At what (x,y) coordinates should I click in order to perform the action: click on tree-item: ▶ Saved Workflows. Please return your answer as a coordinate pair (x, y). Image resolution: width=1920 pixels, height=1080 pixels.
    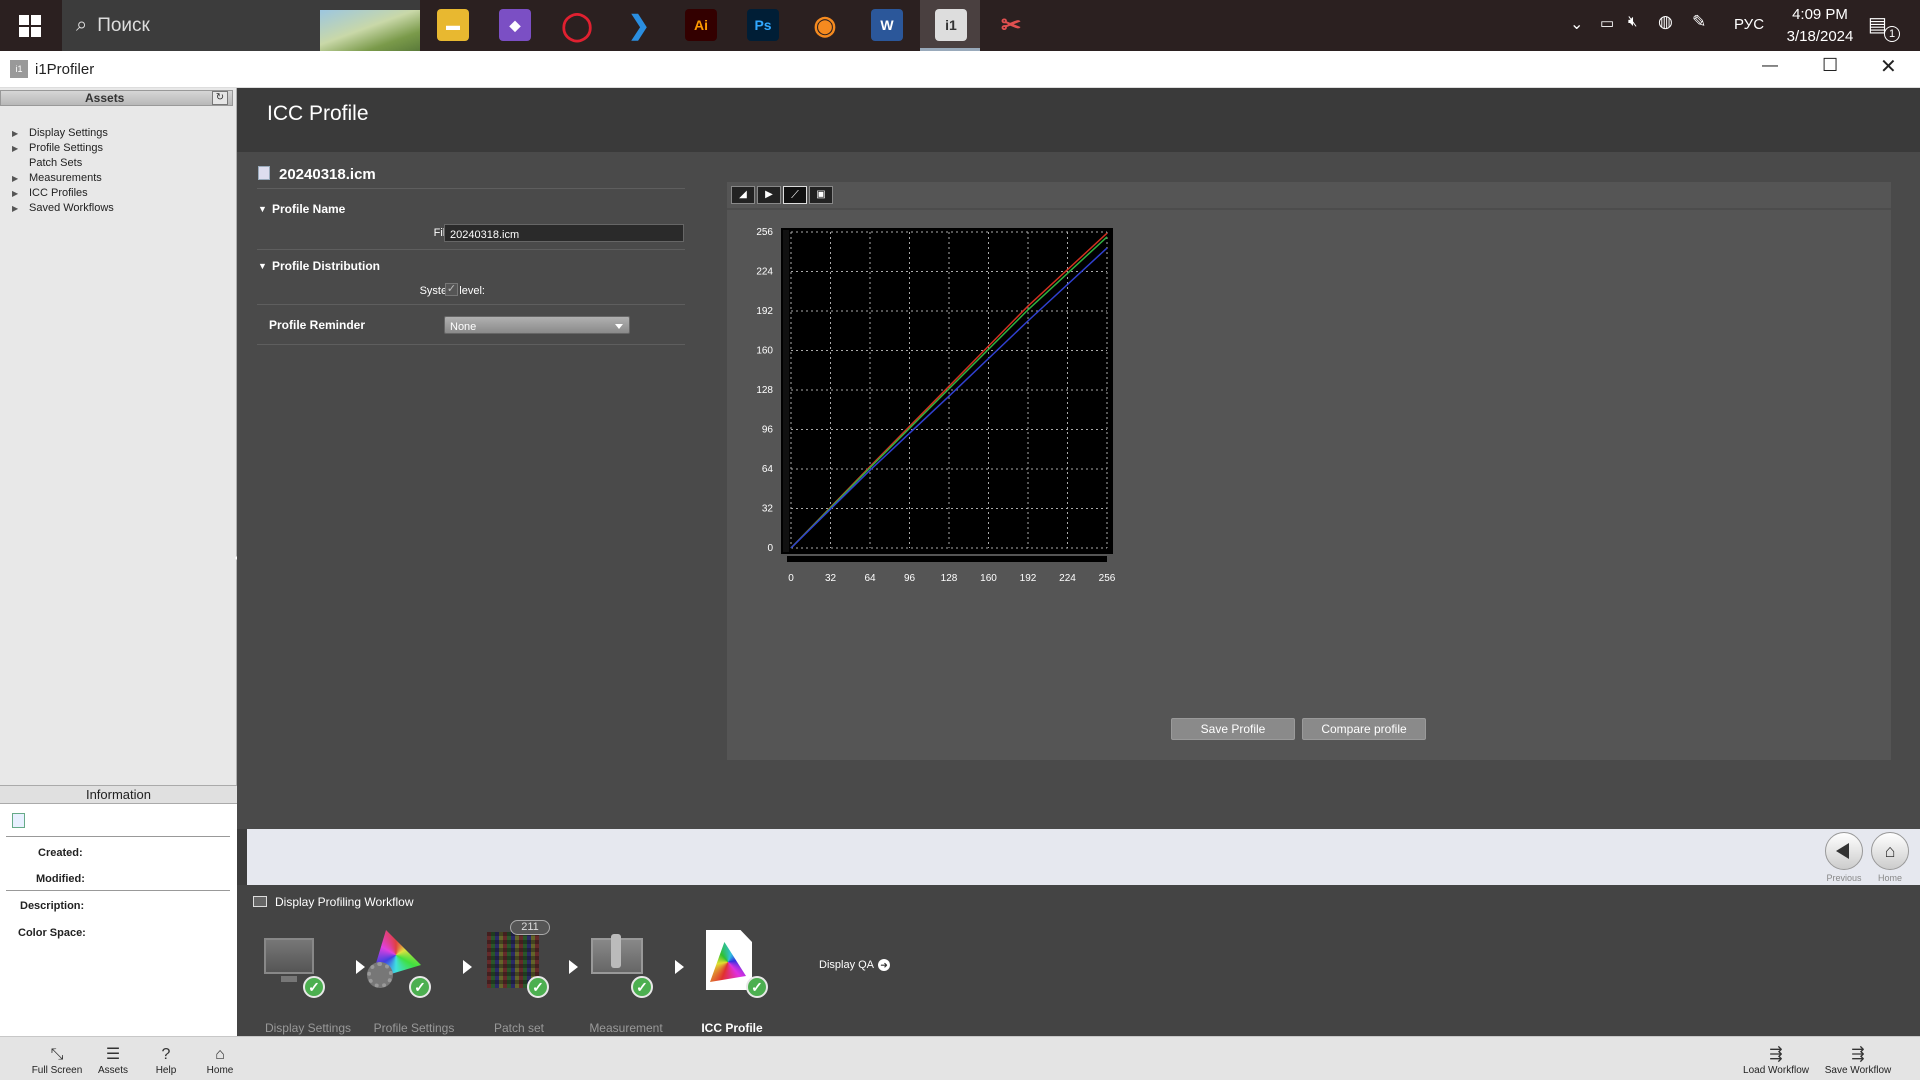
    Looking at the image, I should click on (63, 208).